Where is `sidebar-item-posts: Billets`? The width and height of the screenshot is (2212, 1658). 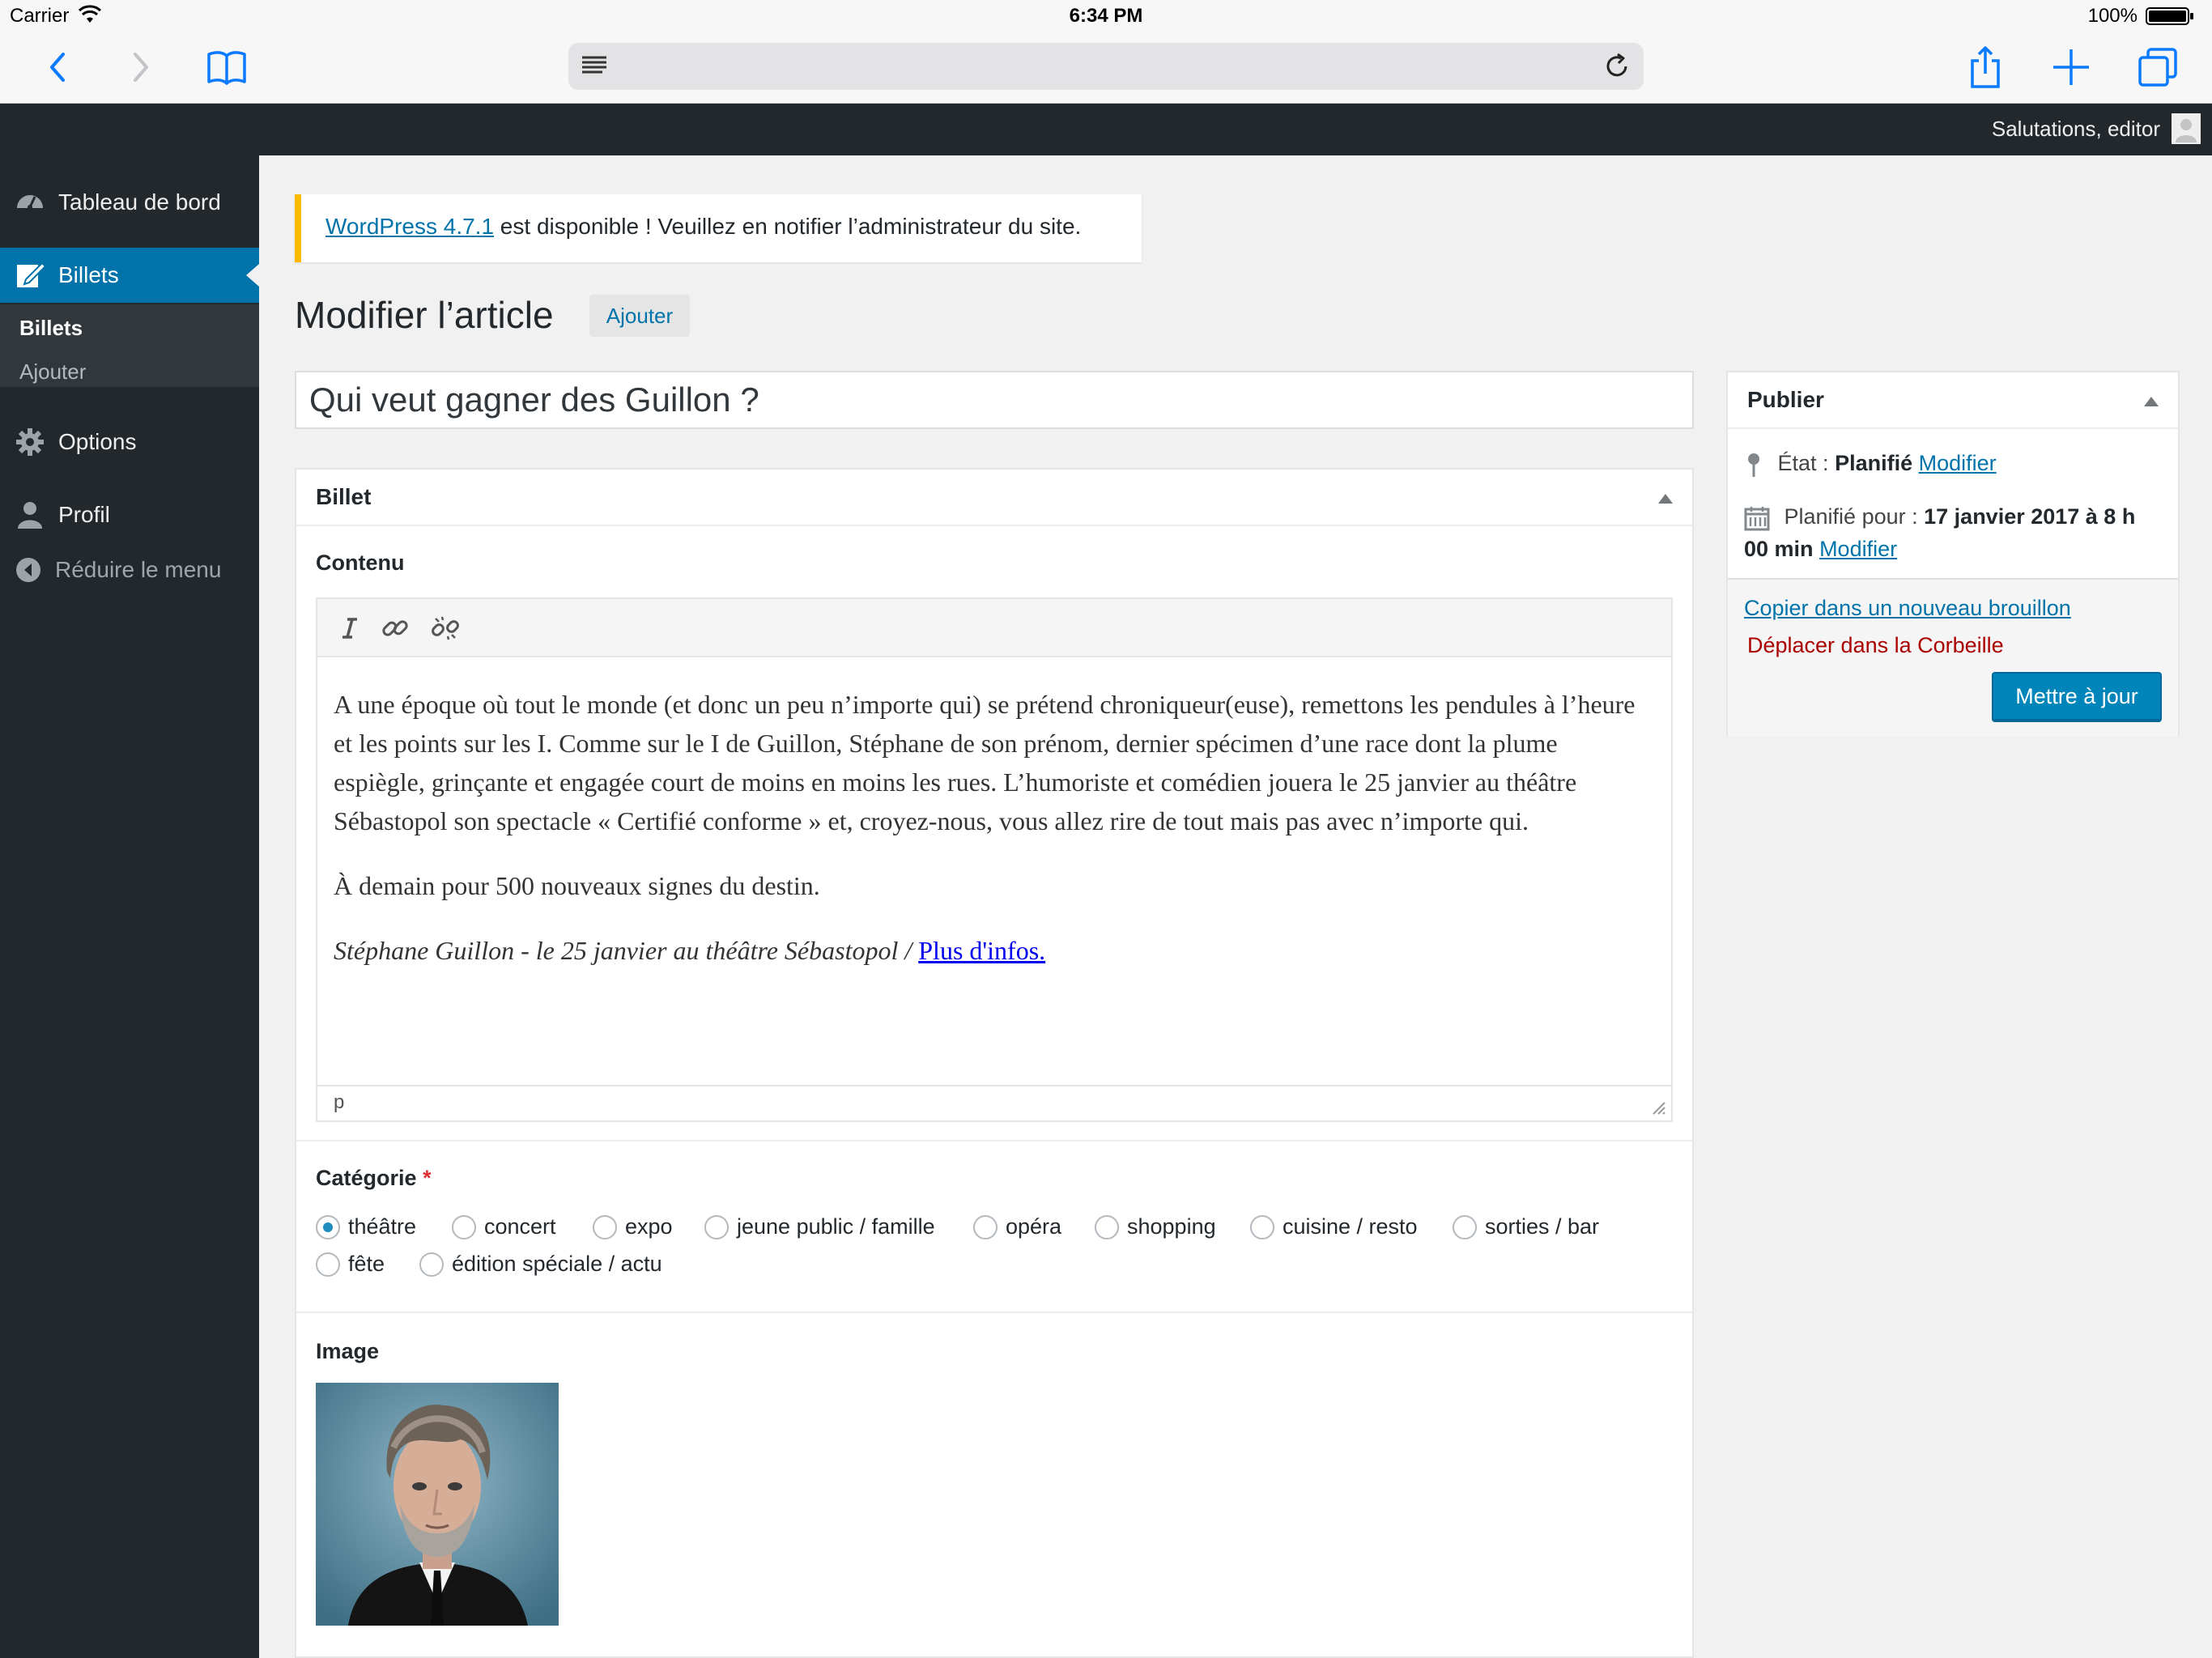
sidebar-item-posts: Billets is located at coordinates (130, 275).